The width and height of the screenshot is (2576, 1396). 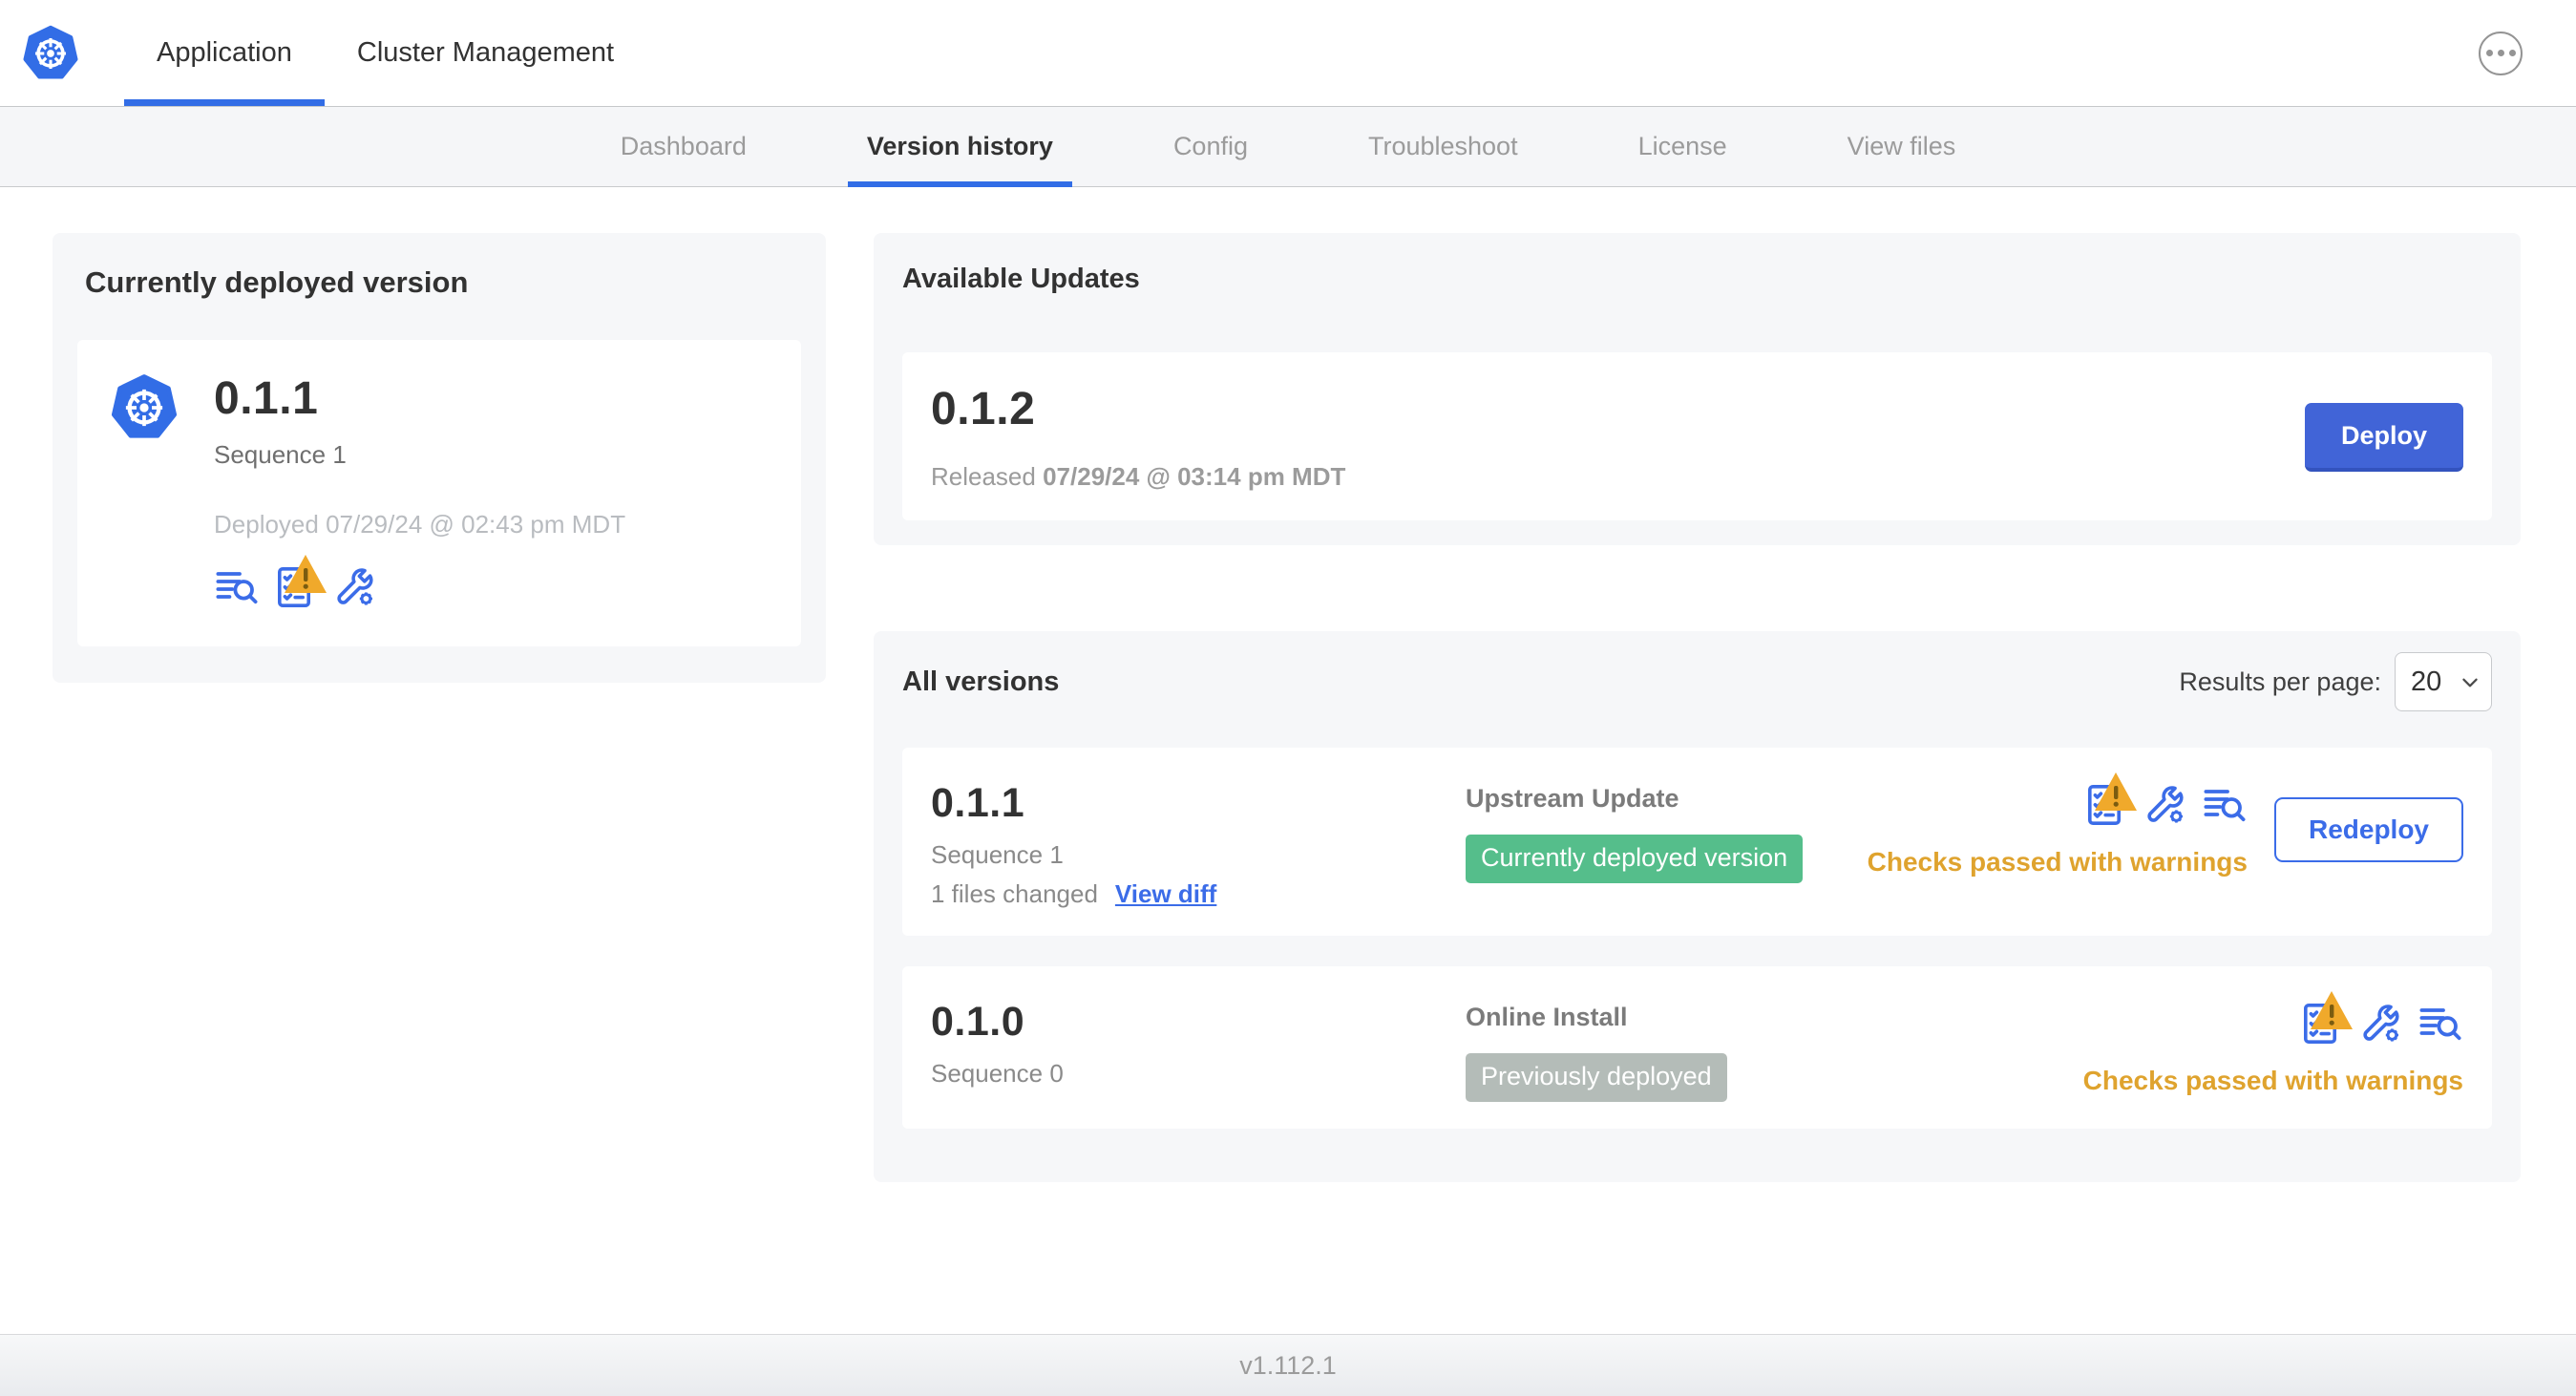 I want to click on header-tabs: Application Cluster Management, so click(x=385, y=53).